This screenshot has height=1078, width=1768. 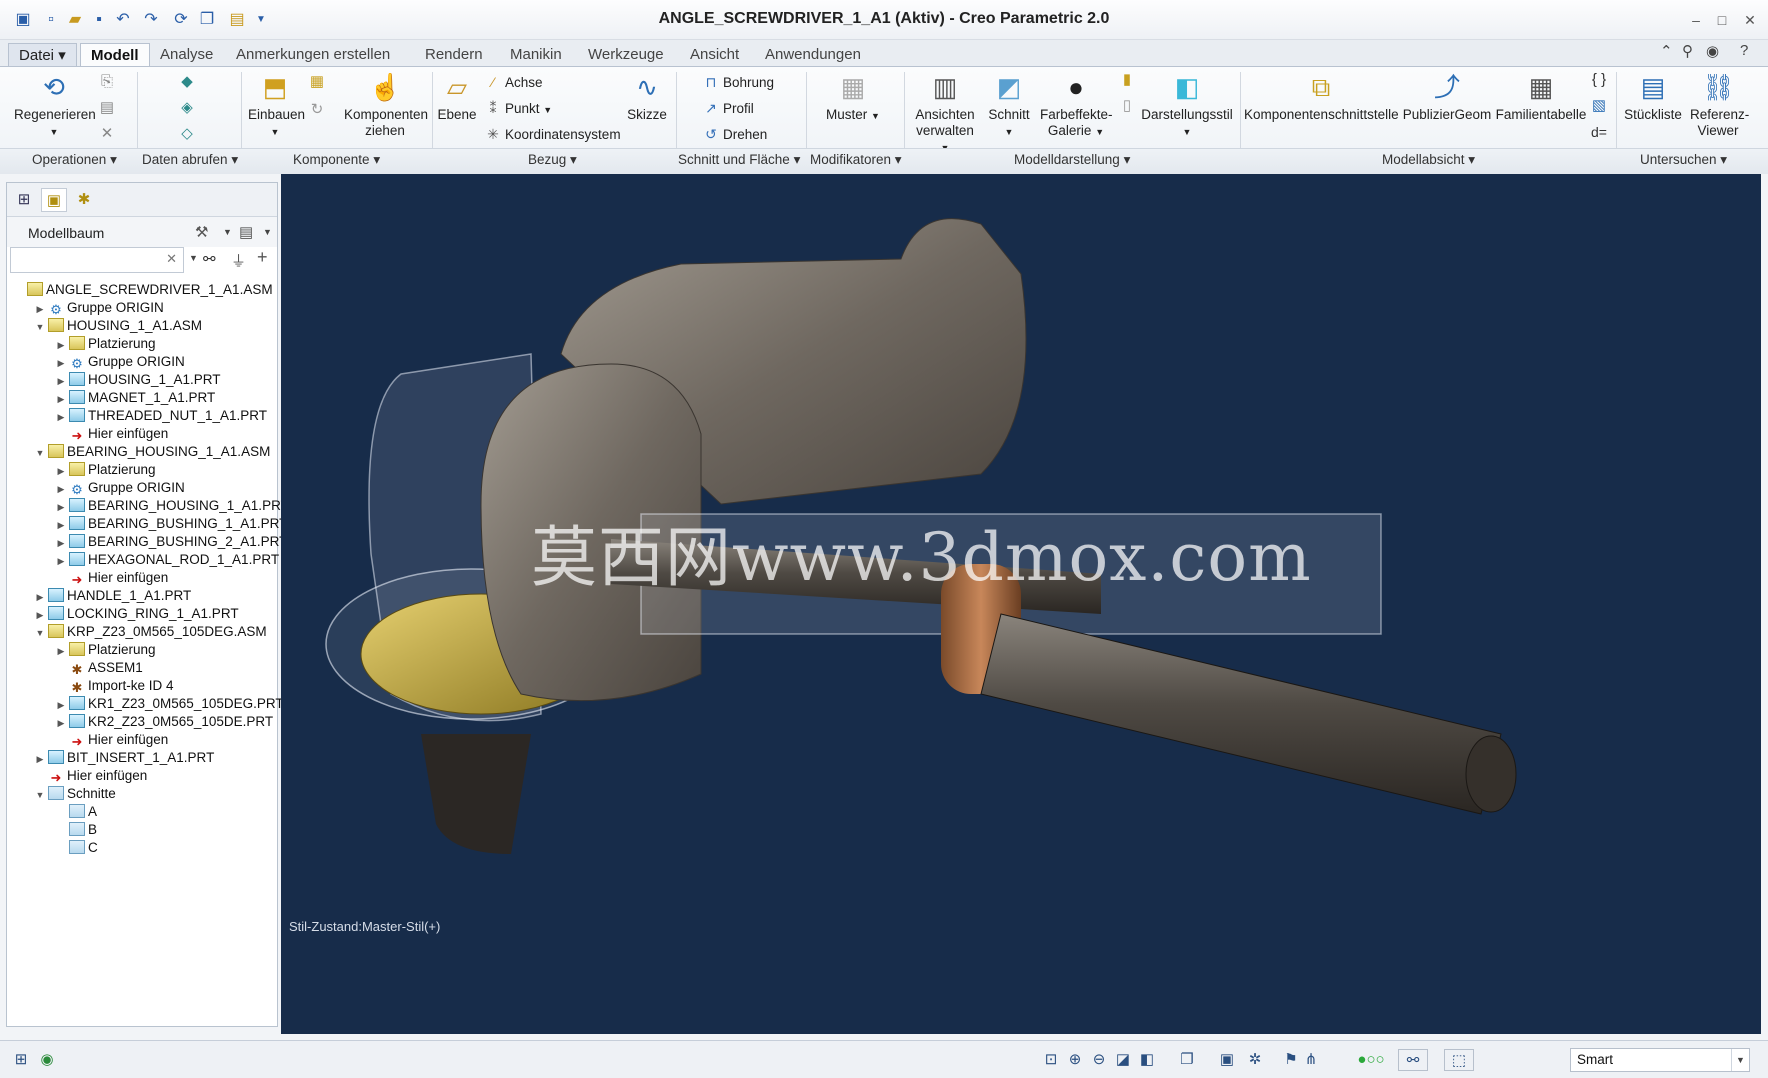 I want to click on schnitt-button: ◩ Schnitt ▼, so click(x=1009, y=105).